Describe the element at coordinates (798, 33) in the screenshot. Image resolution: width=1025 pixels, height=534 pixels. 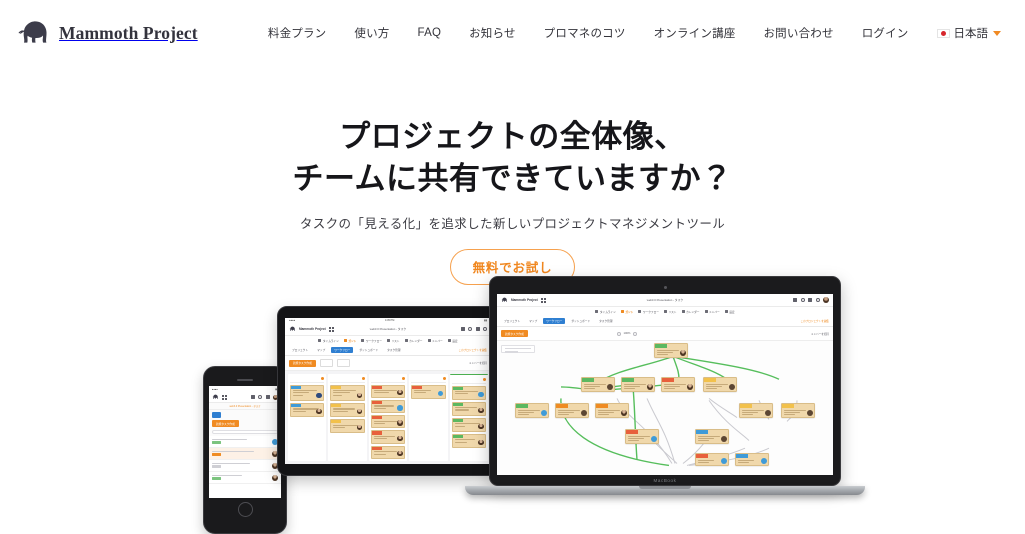
I see `nav-item-contact: お問い合わせ` at that location.